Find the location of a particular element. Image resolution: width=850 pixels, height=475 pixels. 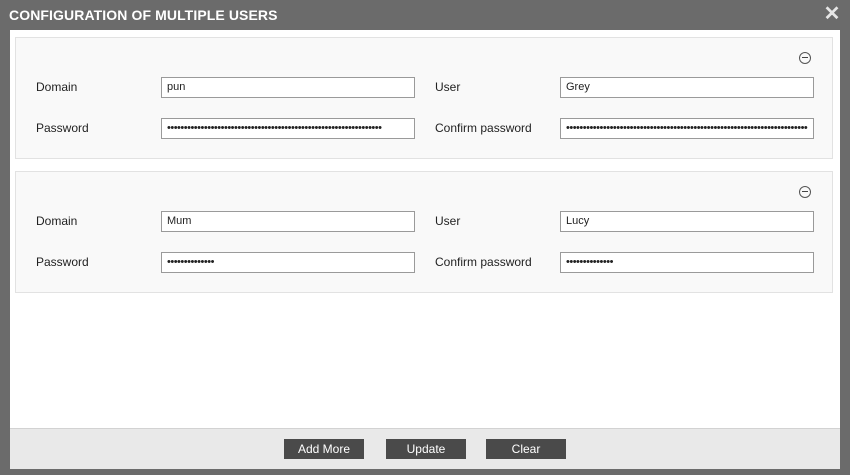

update-button: Update is located at coordinates (426, 449).